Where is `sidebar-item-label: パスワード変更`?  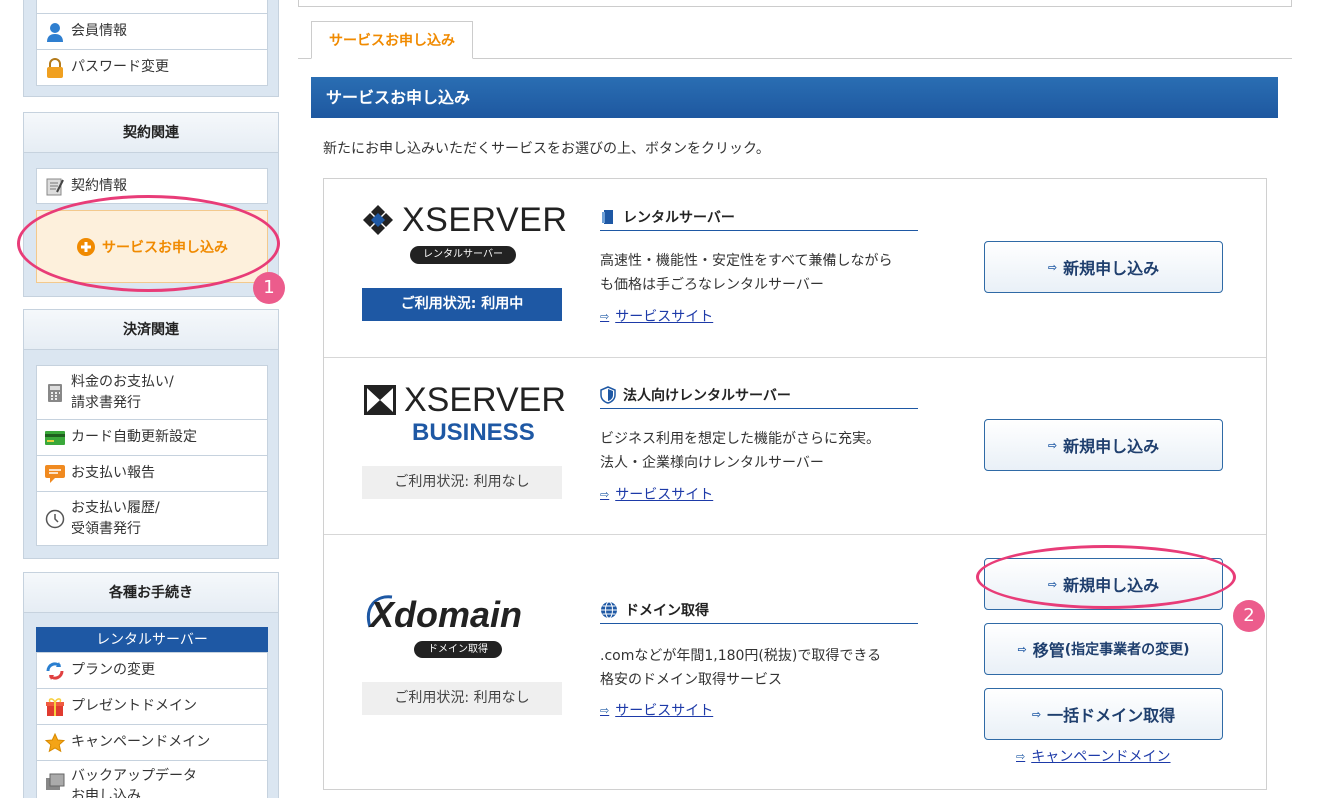
sidebar-item-label: パスワード変更 is located at coordinates (120, 67).